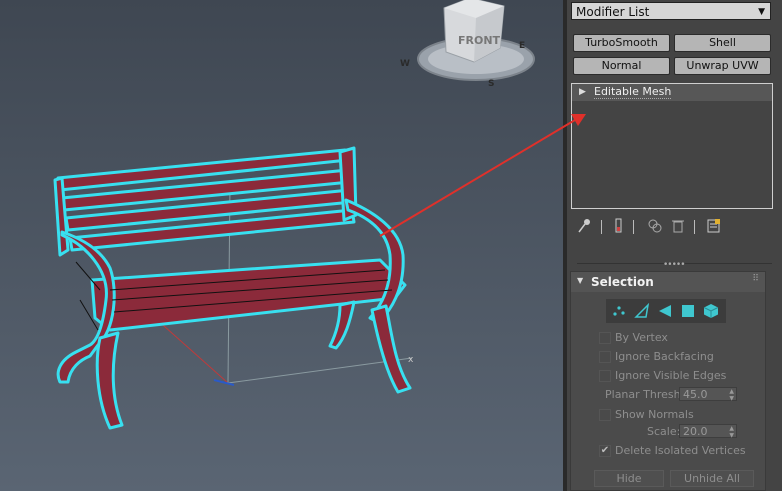 This screenshot has width=782, height=491. What do you see at coordinates (695, 394) in the screenshot?
I see `planar-thresh-value: 45.0` at bounding box center [695, 394].